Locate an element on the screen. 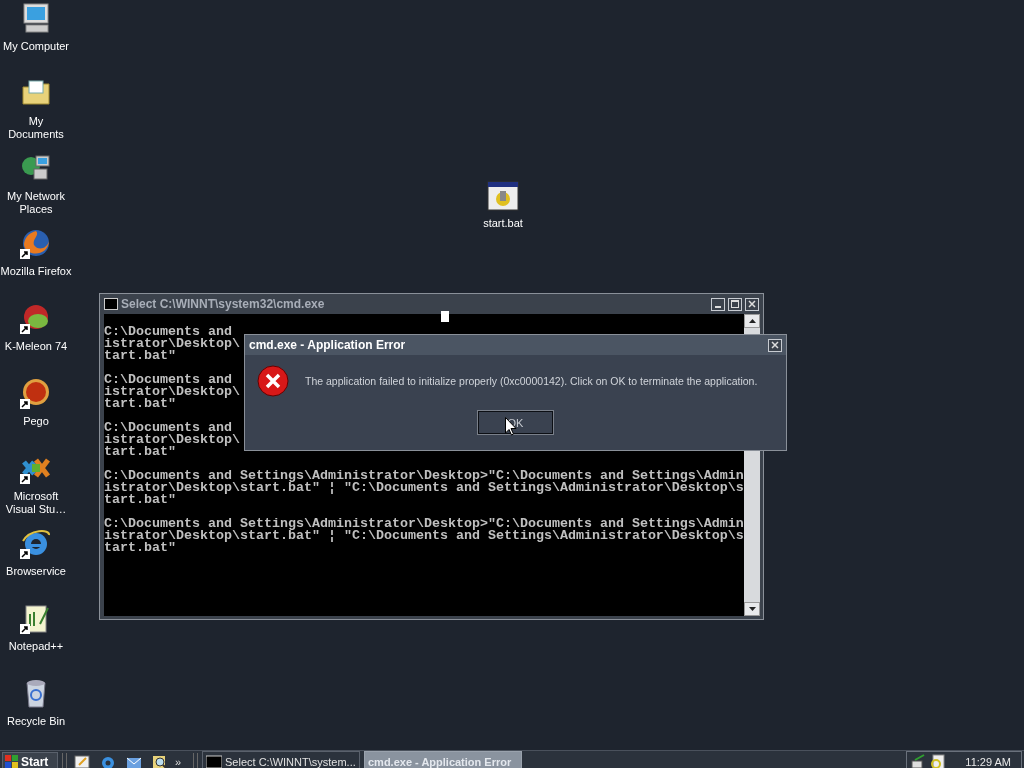 This screenshot has height=768, width=1024. icon-label: Recycle Bin is located at coordinates (36, 721).